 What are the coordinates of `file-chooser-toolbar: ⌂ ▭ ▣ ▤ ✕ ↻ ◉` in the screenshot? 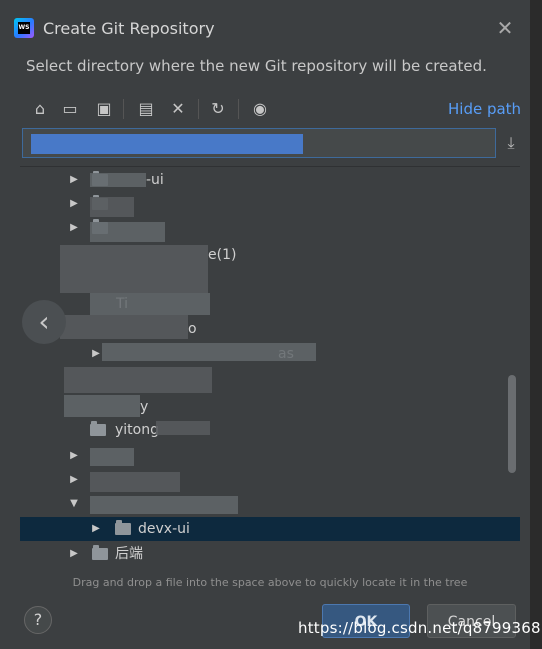 It's located at (270, 109).